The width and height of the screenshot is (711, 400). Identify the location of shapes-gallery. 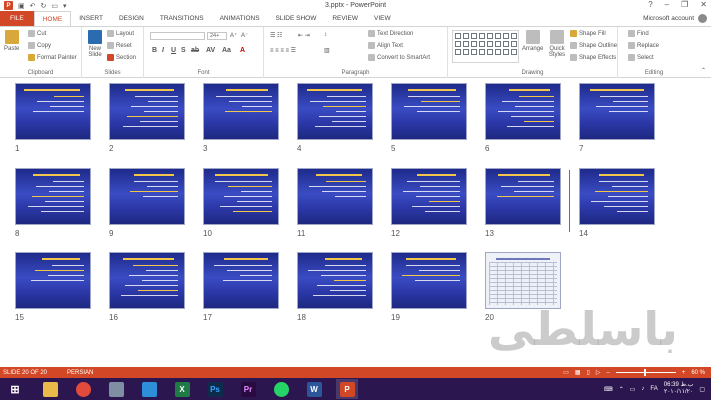
(485, 46).